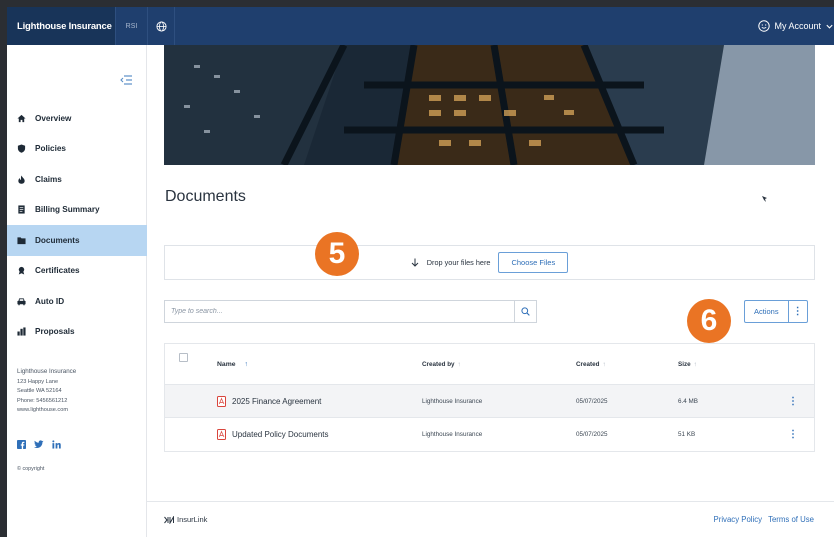 The image size is (834, 537). I want to click on select-all-cell, so click(191, 357).